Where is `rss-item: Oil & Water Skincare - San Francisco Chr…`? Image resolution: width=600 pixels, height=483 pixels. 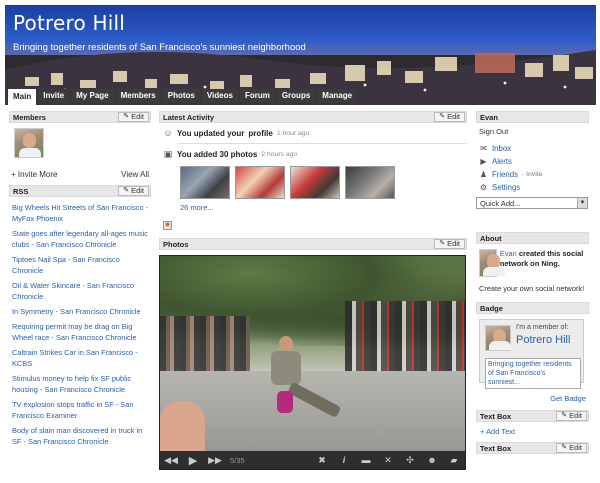 rss-item: Oil & Water Skincare - San Francisco Chr… is located at coordinates (80, 291).